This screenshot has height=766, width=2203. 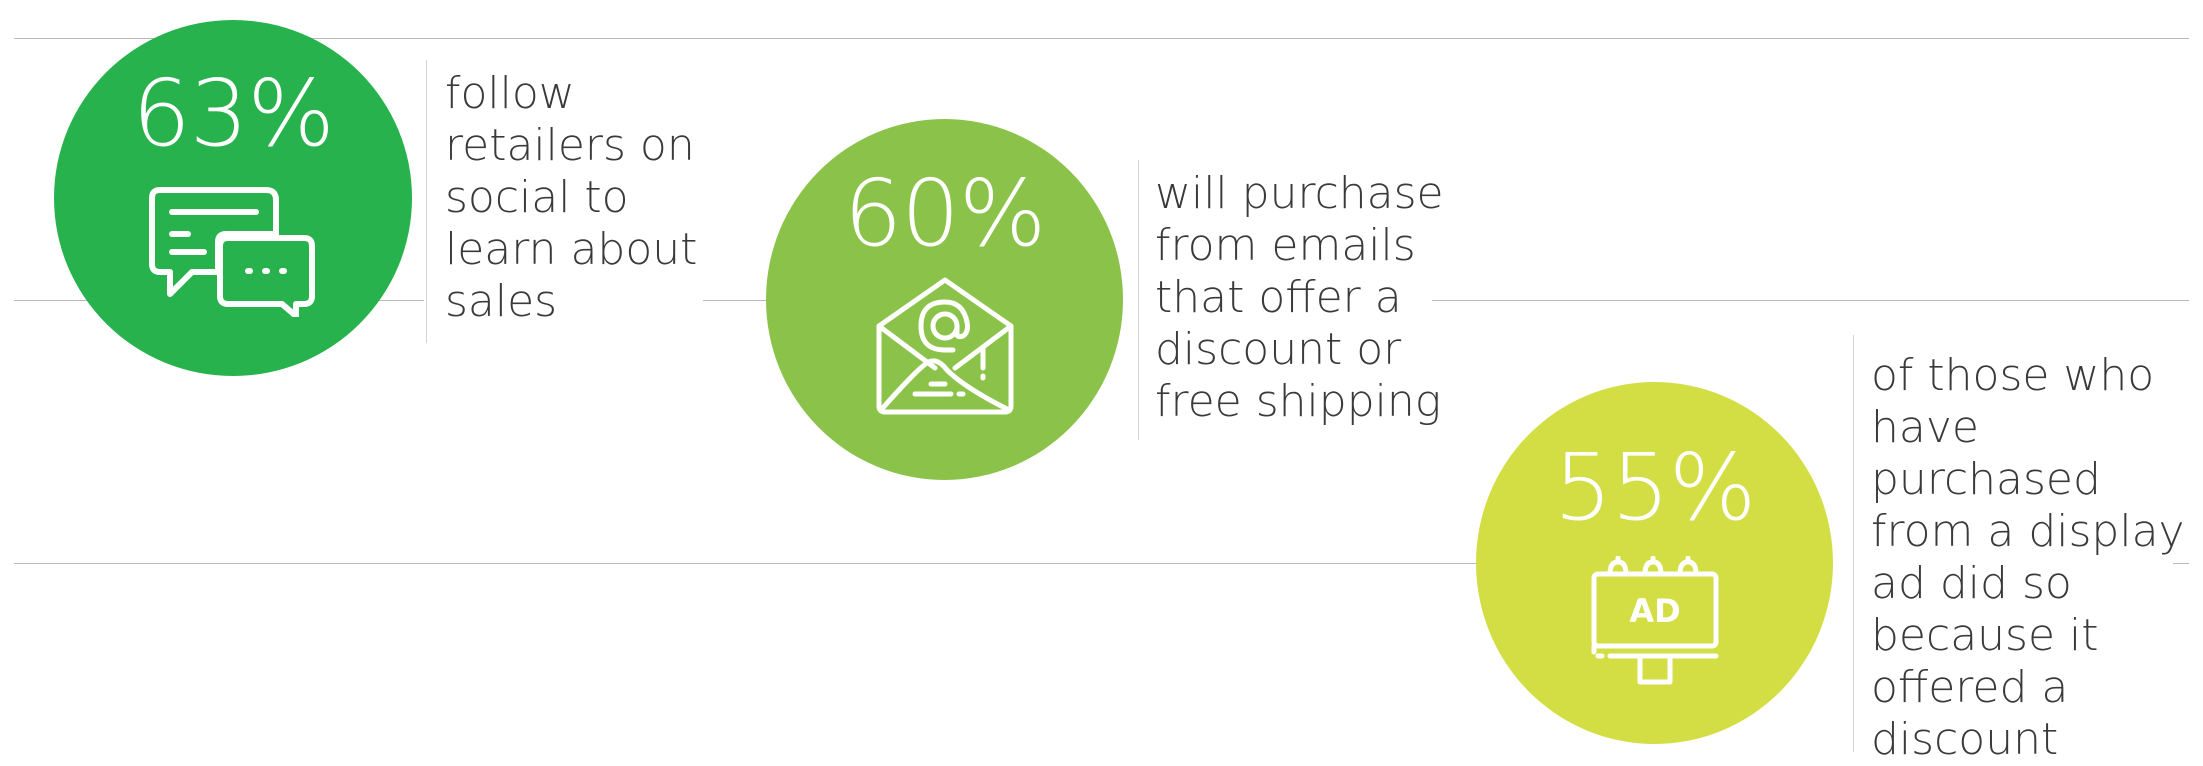 I want to click on stat-circle-display-ad: 55% AD, so click(x=1654, y=563).